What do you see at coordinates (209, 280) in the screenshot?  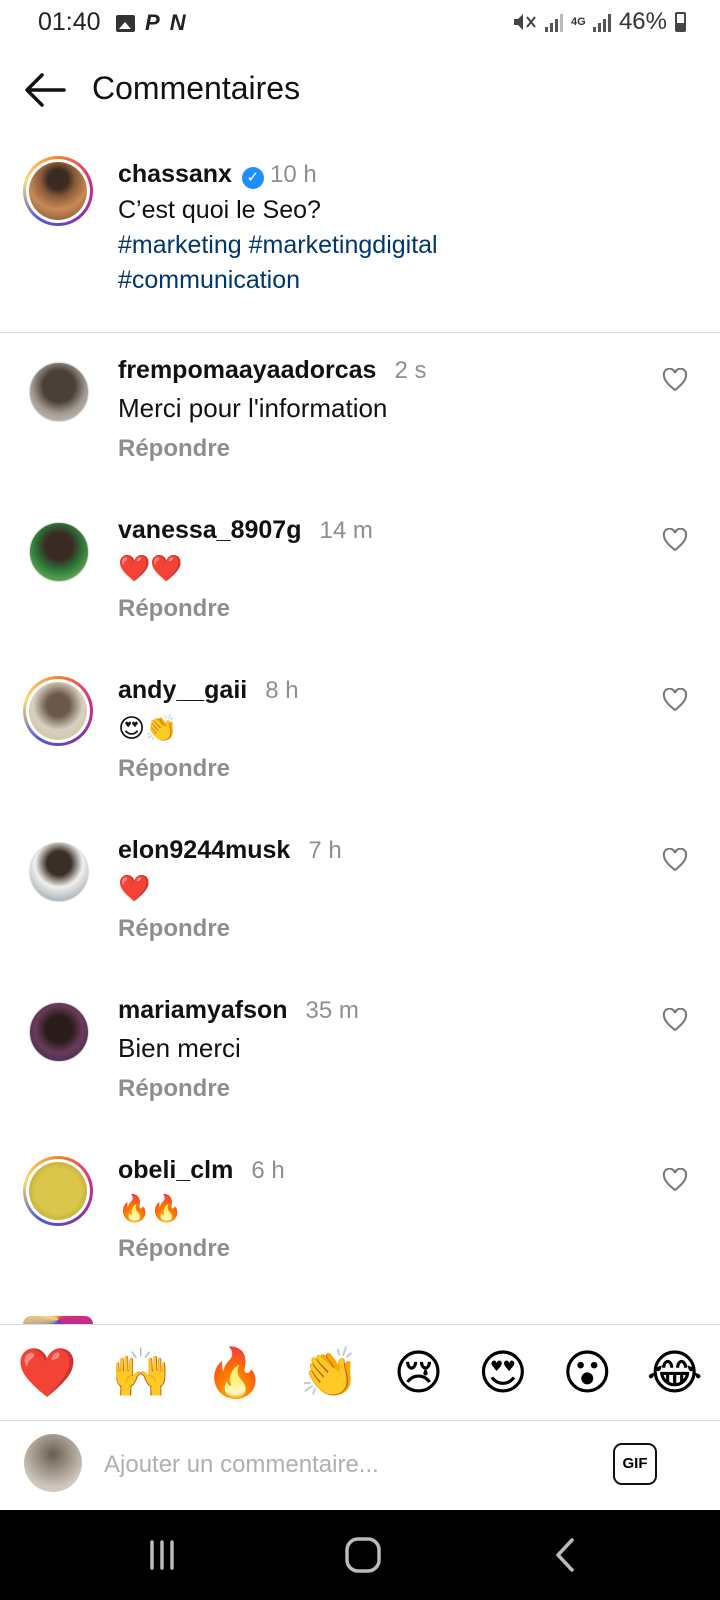 I see `hashtag-link: #communication` at bounding box center [209, 280].